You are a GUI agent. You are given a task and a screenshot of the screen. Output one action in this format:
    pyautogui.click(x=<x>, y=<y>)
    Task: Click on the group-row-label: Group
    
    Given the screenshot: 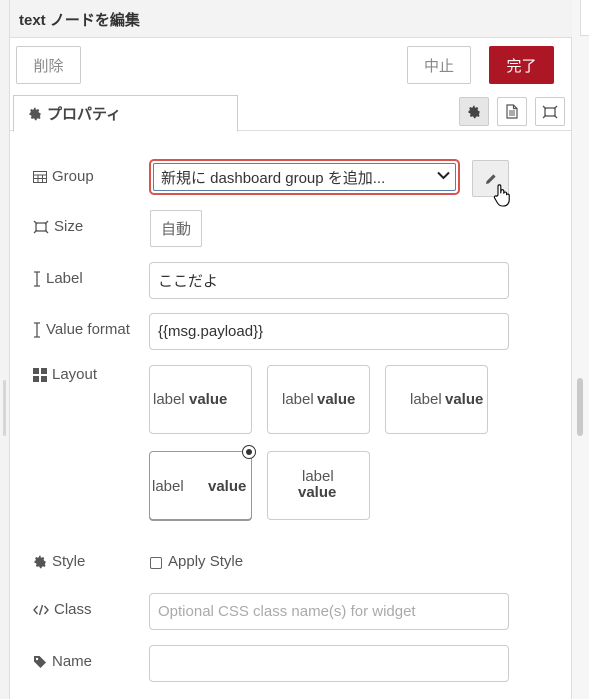 What is the action you would take?
    pyautogui.click(x=63, y=176)
    